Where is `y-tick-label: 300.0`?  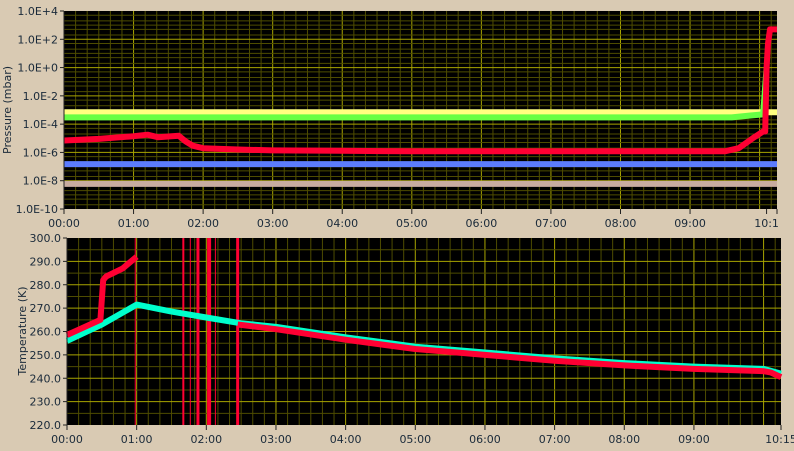 y-tick-label: 300.0 is located at coordinates (46, 238).